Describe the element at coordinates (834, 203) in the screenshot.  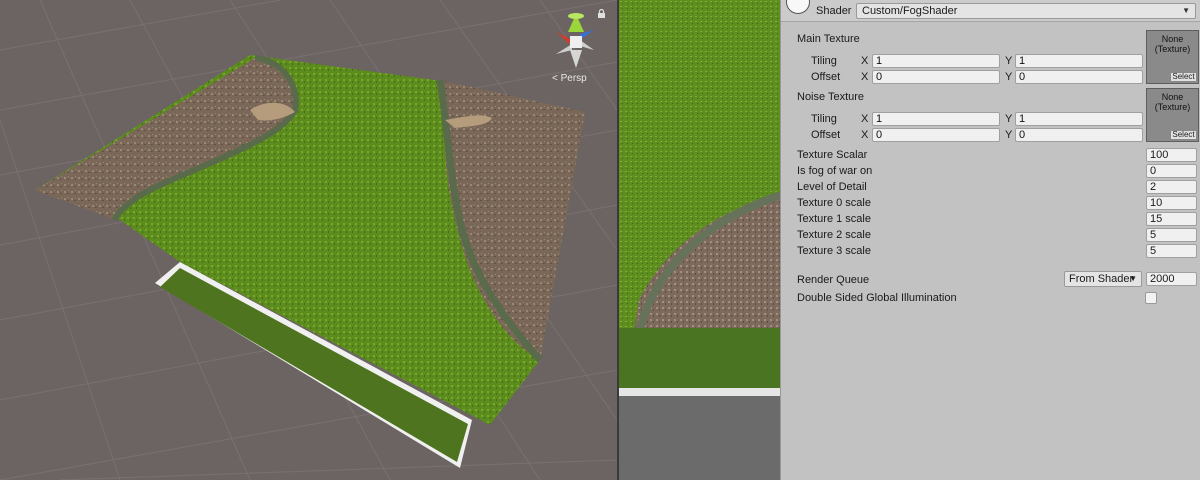
I see `property-label: Texture 0 scale` at that location.